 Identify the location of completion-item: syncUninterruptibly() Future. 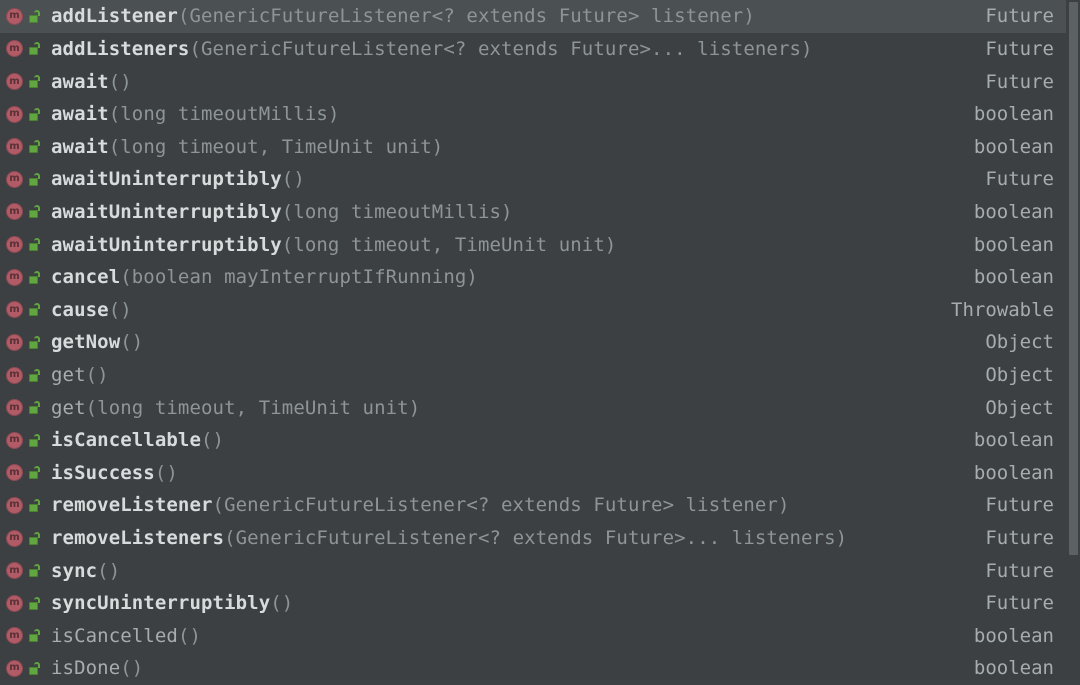
(540, 603).